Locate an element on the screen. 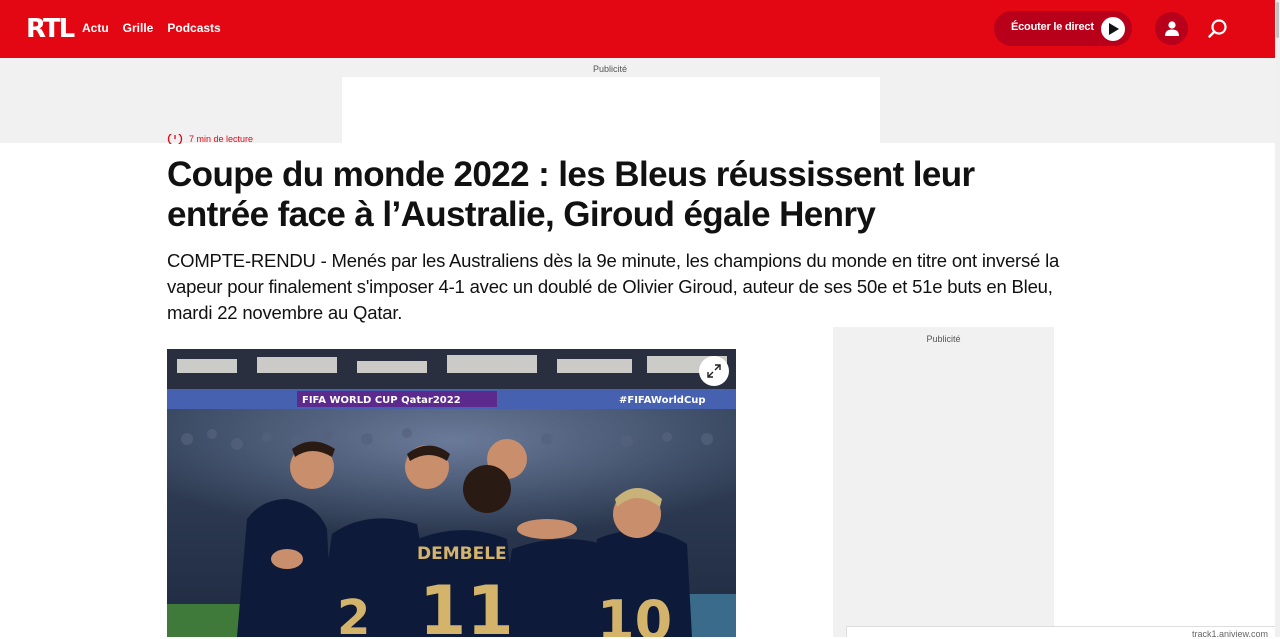 Image resolution: width=1280 pixels, height=639 pixels. listen-live-button: Écouter le direct is located at coordinates (1063, 28).